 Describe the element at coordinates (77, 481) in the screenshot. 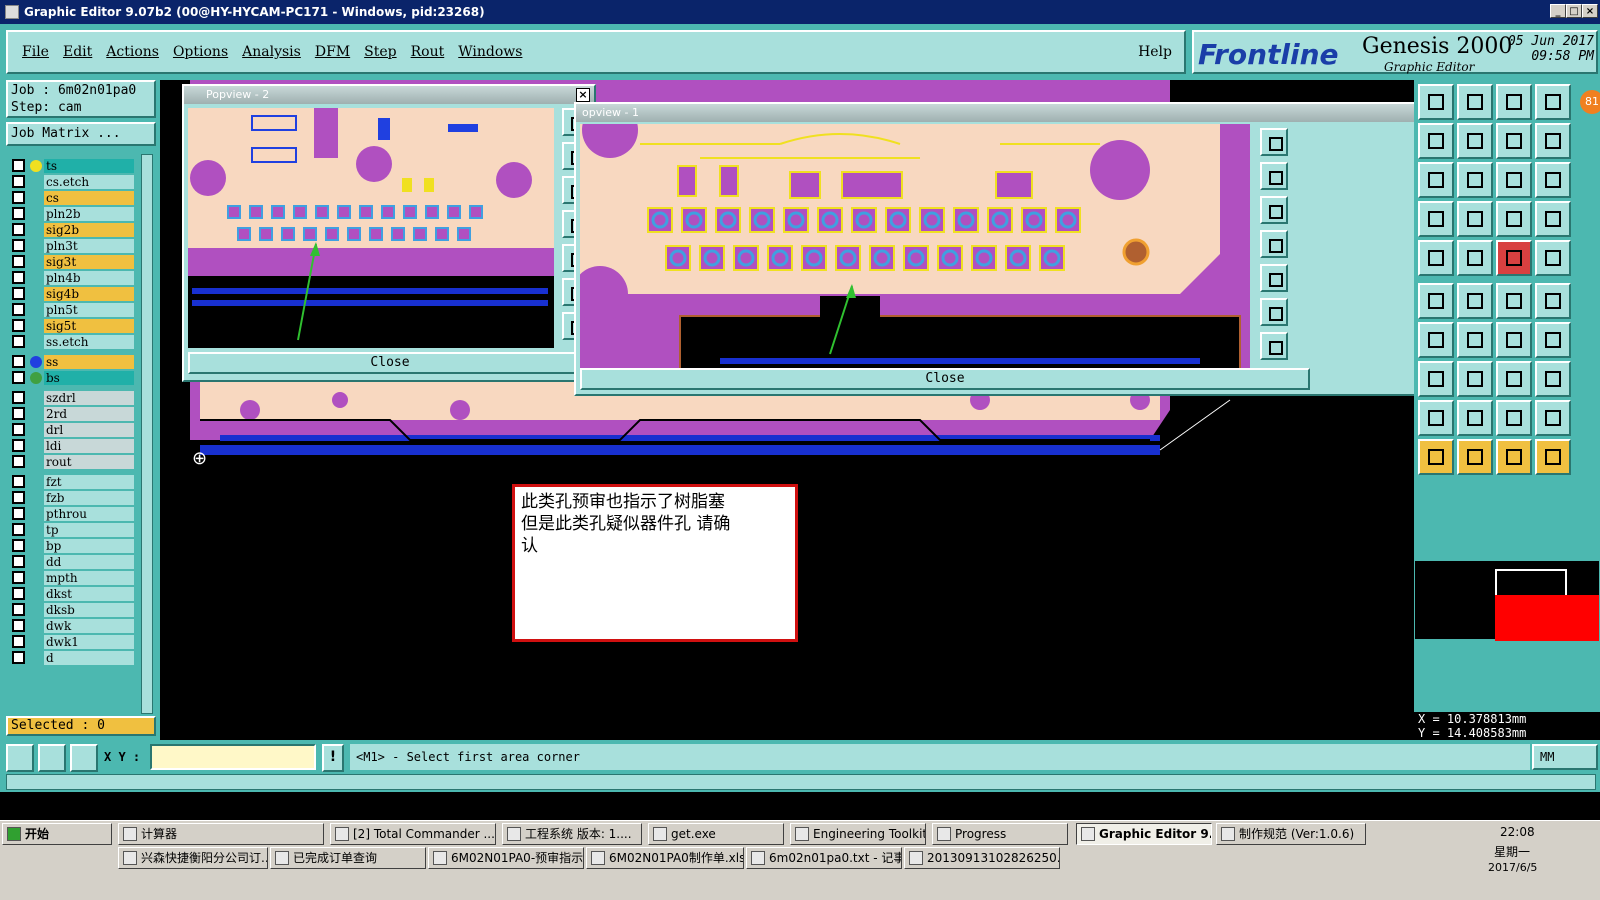

I see `layer-row-fzt: fzt` at that location.